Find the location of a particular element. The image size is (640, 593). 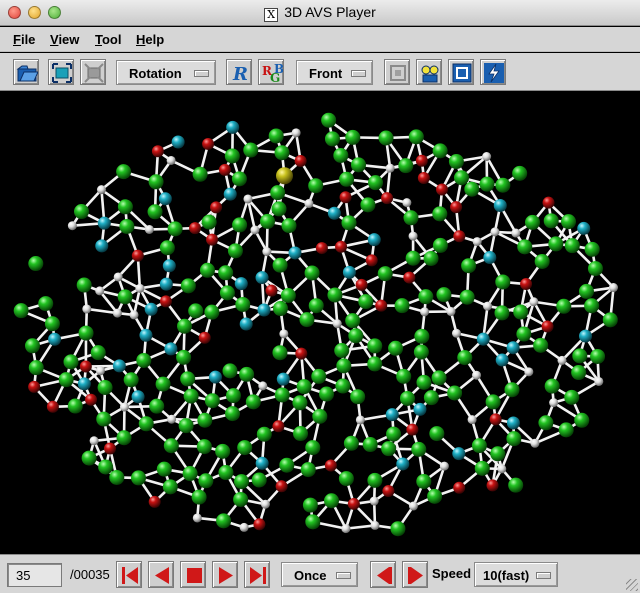

lights-icon is located at coordinates (430, 74).